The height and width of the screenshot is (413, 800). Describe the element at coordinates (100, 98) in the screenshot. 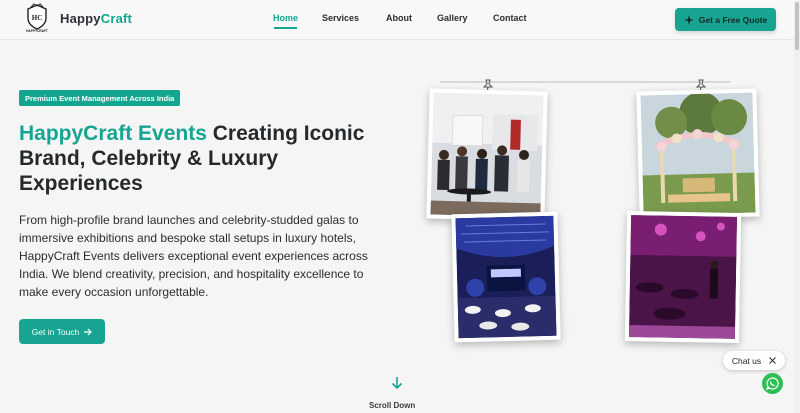

I see `hero-badge: Premium Event Management Across India` at that location.